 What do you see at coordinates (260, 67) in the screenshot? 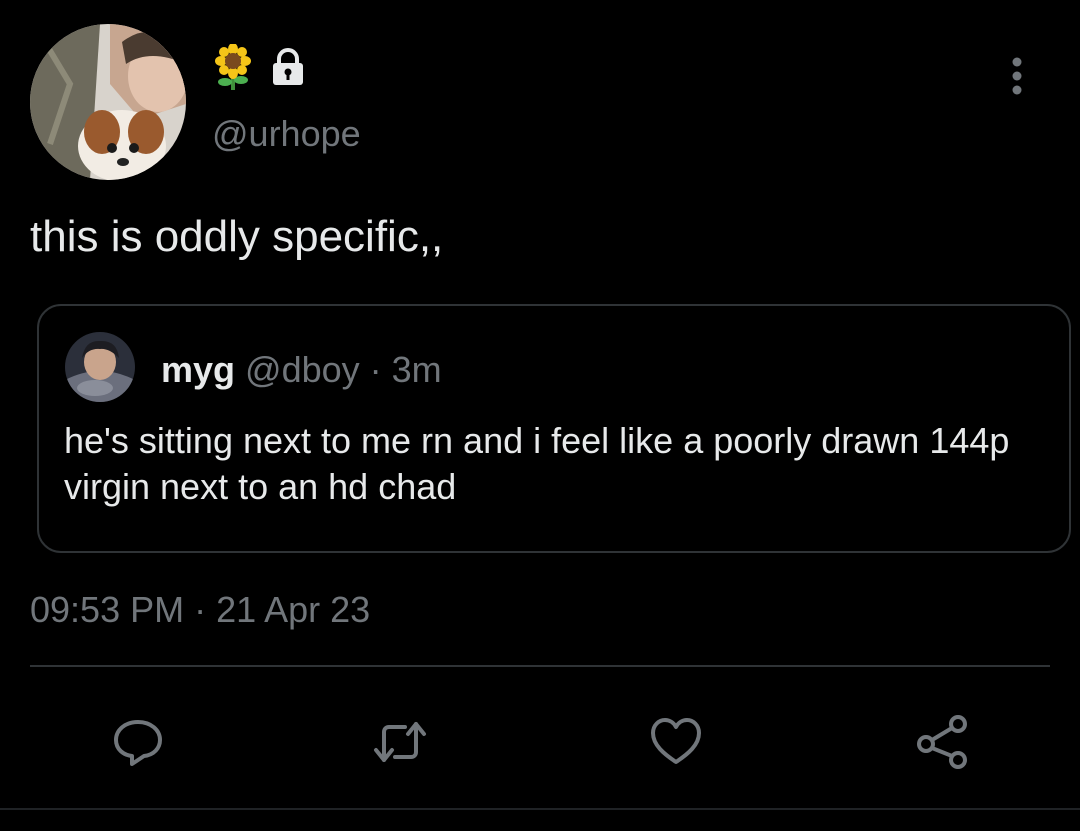
I see `author-display-name` at bounding box center [260, 67].